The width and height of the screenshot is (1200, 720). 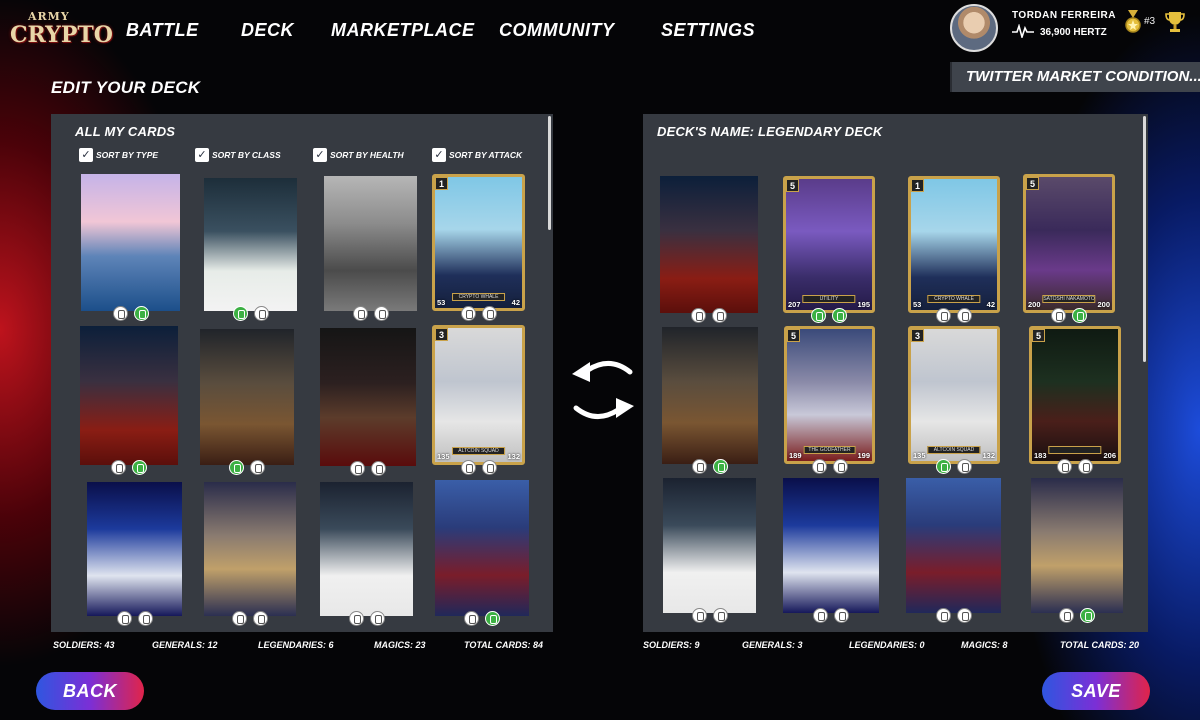 What do you see at coordinates (478, 247) in the screenshot?
I see `card-crypto-whale: 1 CRYPTO WHALE 53 42` at bounding box center [478, 247].